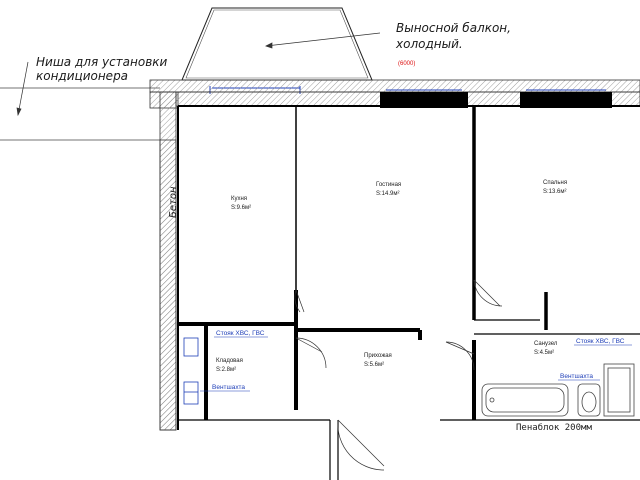 The width and height of the screenshot is (640, 480). Describe the element at coordinates (546, 344) in the screenshot. I see `bathroom-name: Санузел` at that location.